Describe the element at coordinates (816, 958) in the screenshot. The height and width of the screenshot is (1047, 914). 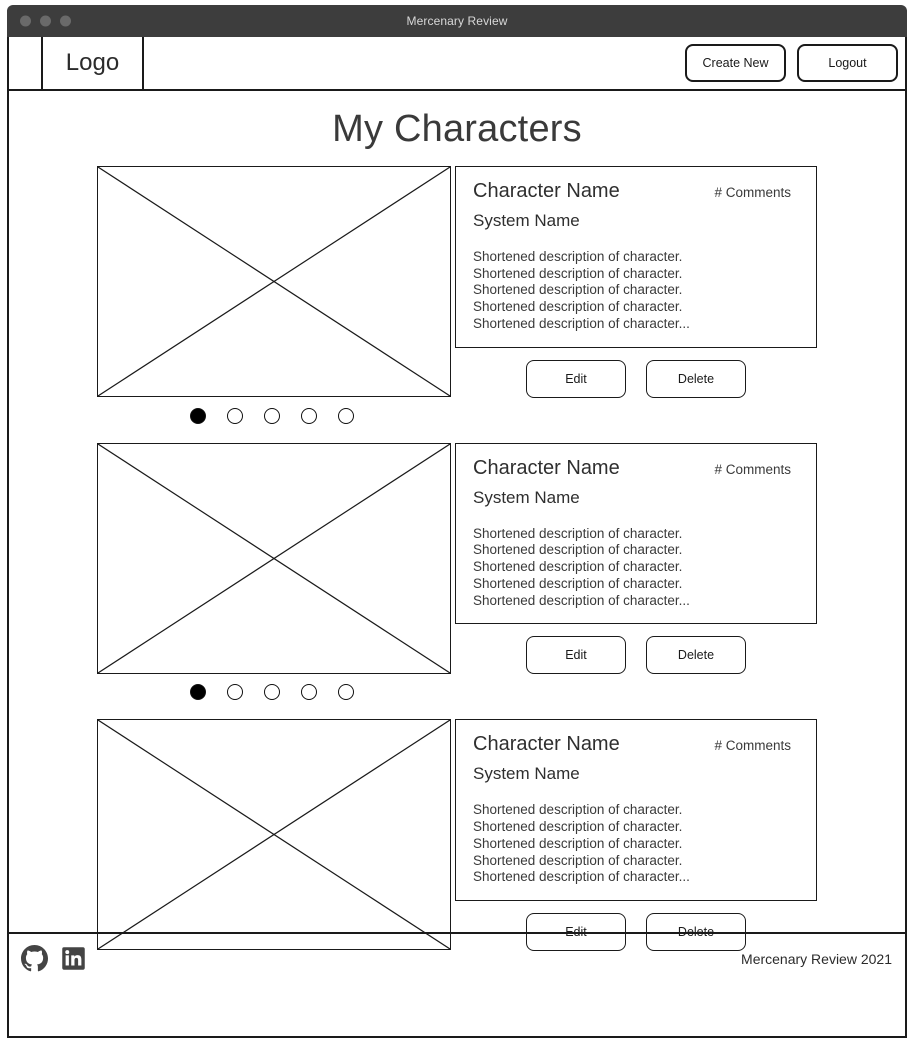
I see `footer-copyright: Mercenary Review 2021` at that location.